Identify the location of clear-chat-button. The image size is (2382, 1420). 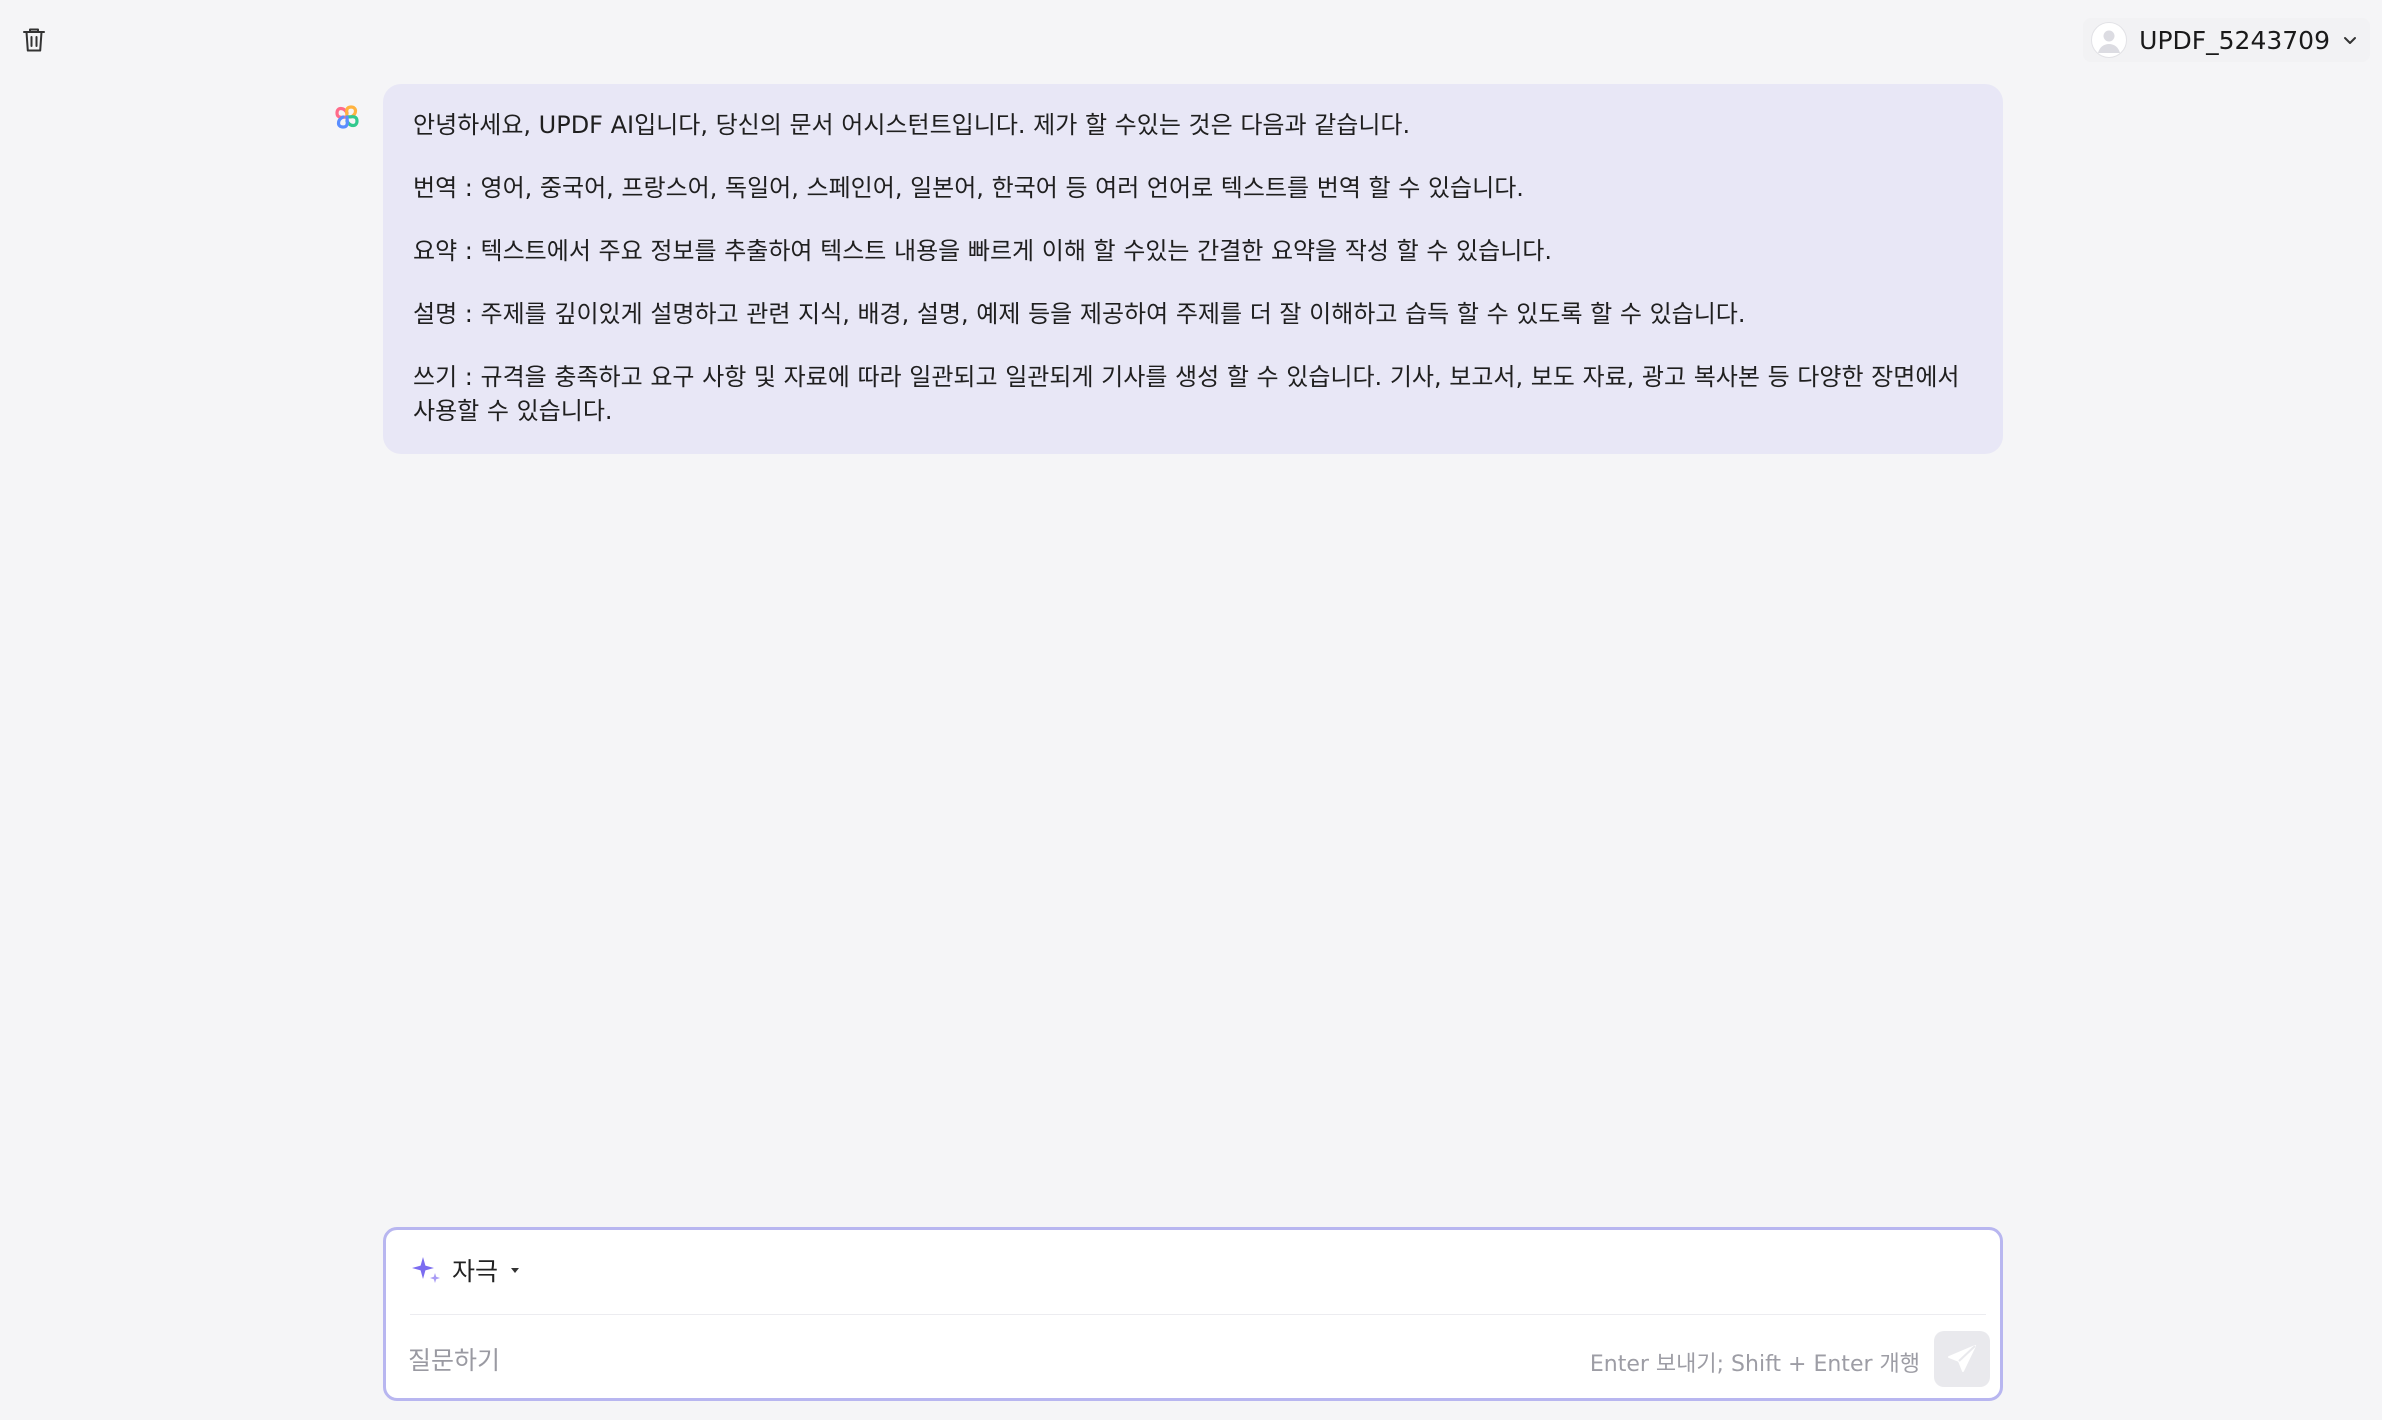
(34, 40).